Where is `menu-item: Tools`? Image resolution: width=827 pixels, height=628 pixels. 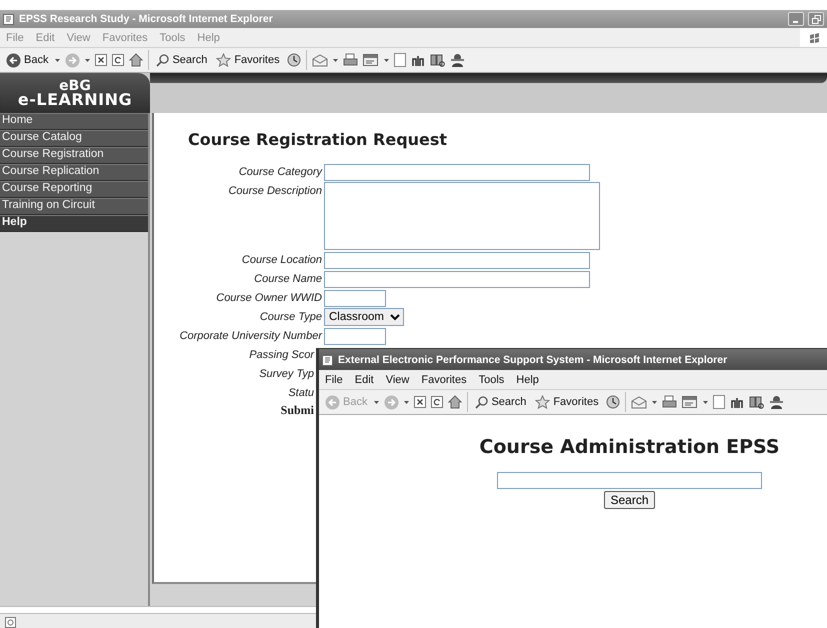
menu-item: Tools is located at coordinates (491, 380).